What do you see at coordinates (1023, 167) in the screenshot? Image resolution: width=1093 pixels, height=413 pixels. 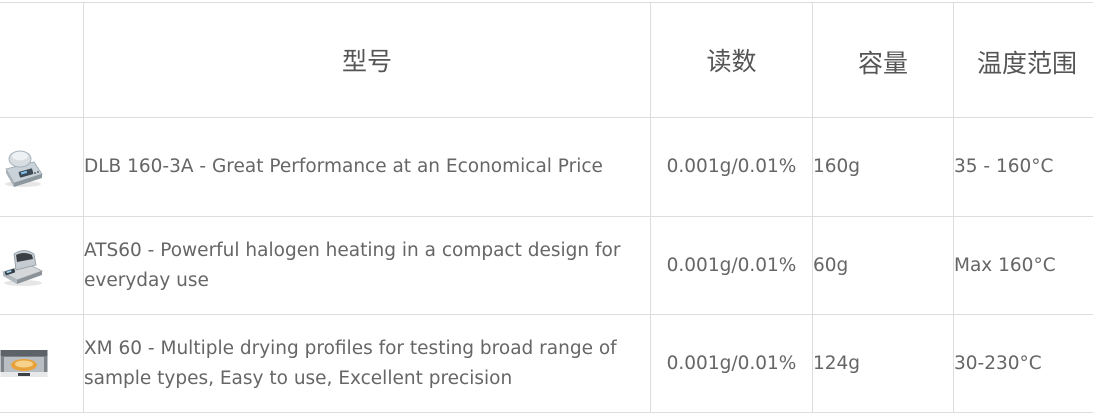 I see `temperature-range-value: 35 - 160°C` at bounding box center [1023, 167].